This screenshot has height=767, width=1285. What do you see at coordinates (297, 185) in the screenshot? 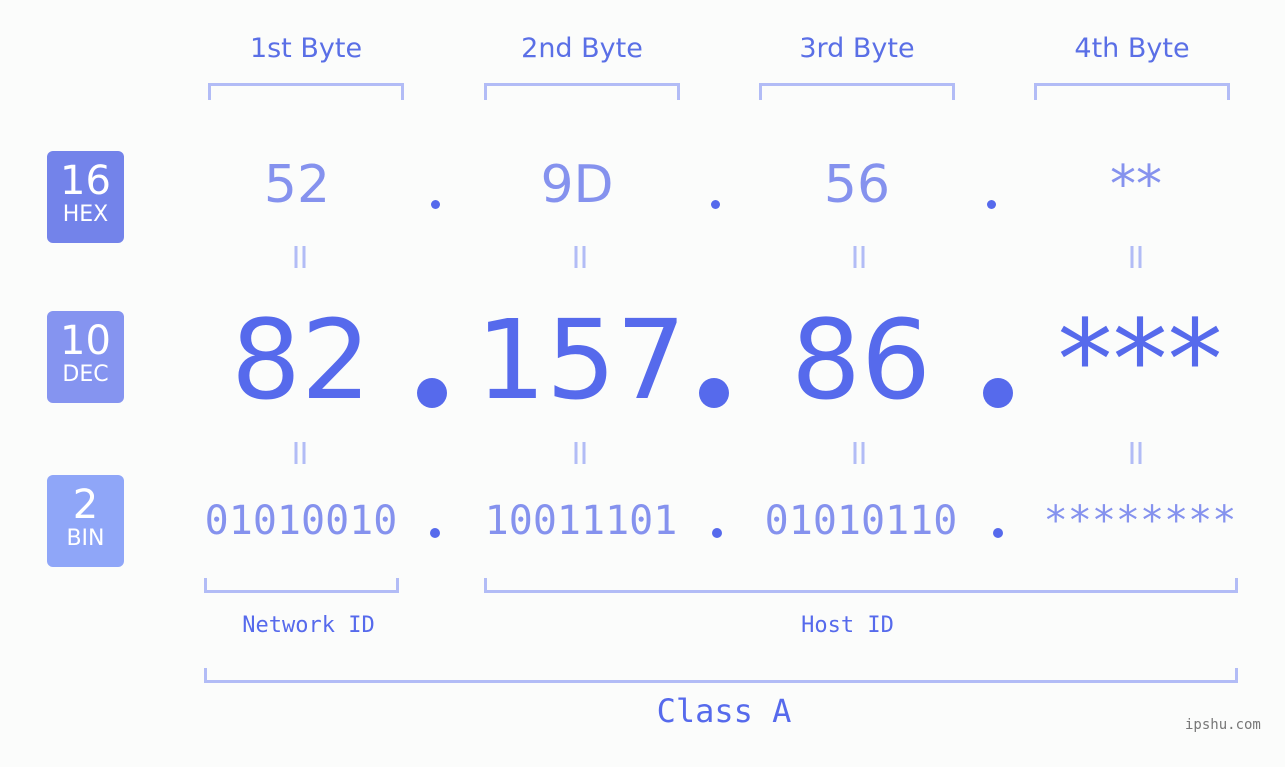
I see `hex-byte-1: 52` at bounding box center [297, 185].